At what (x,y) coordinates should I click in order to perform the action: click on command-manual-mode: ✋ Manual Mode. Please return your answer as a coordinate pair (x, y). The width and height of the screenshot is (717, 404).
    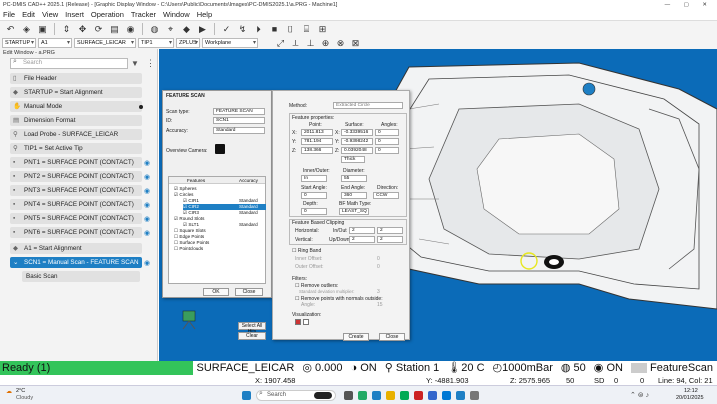
    Looking at the image, I should click on (76, 106).